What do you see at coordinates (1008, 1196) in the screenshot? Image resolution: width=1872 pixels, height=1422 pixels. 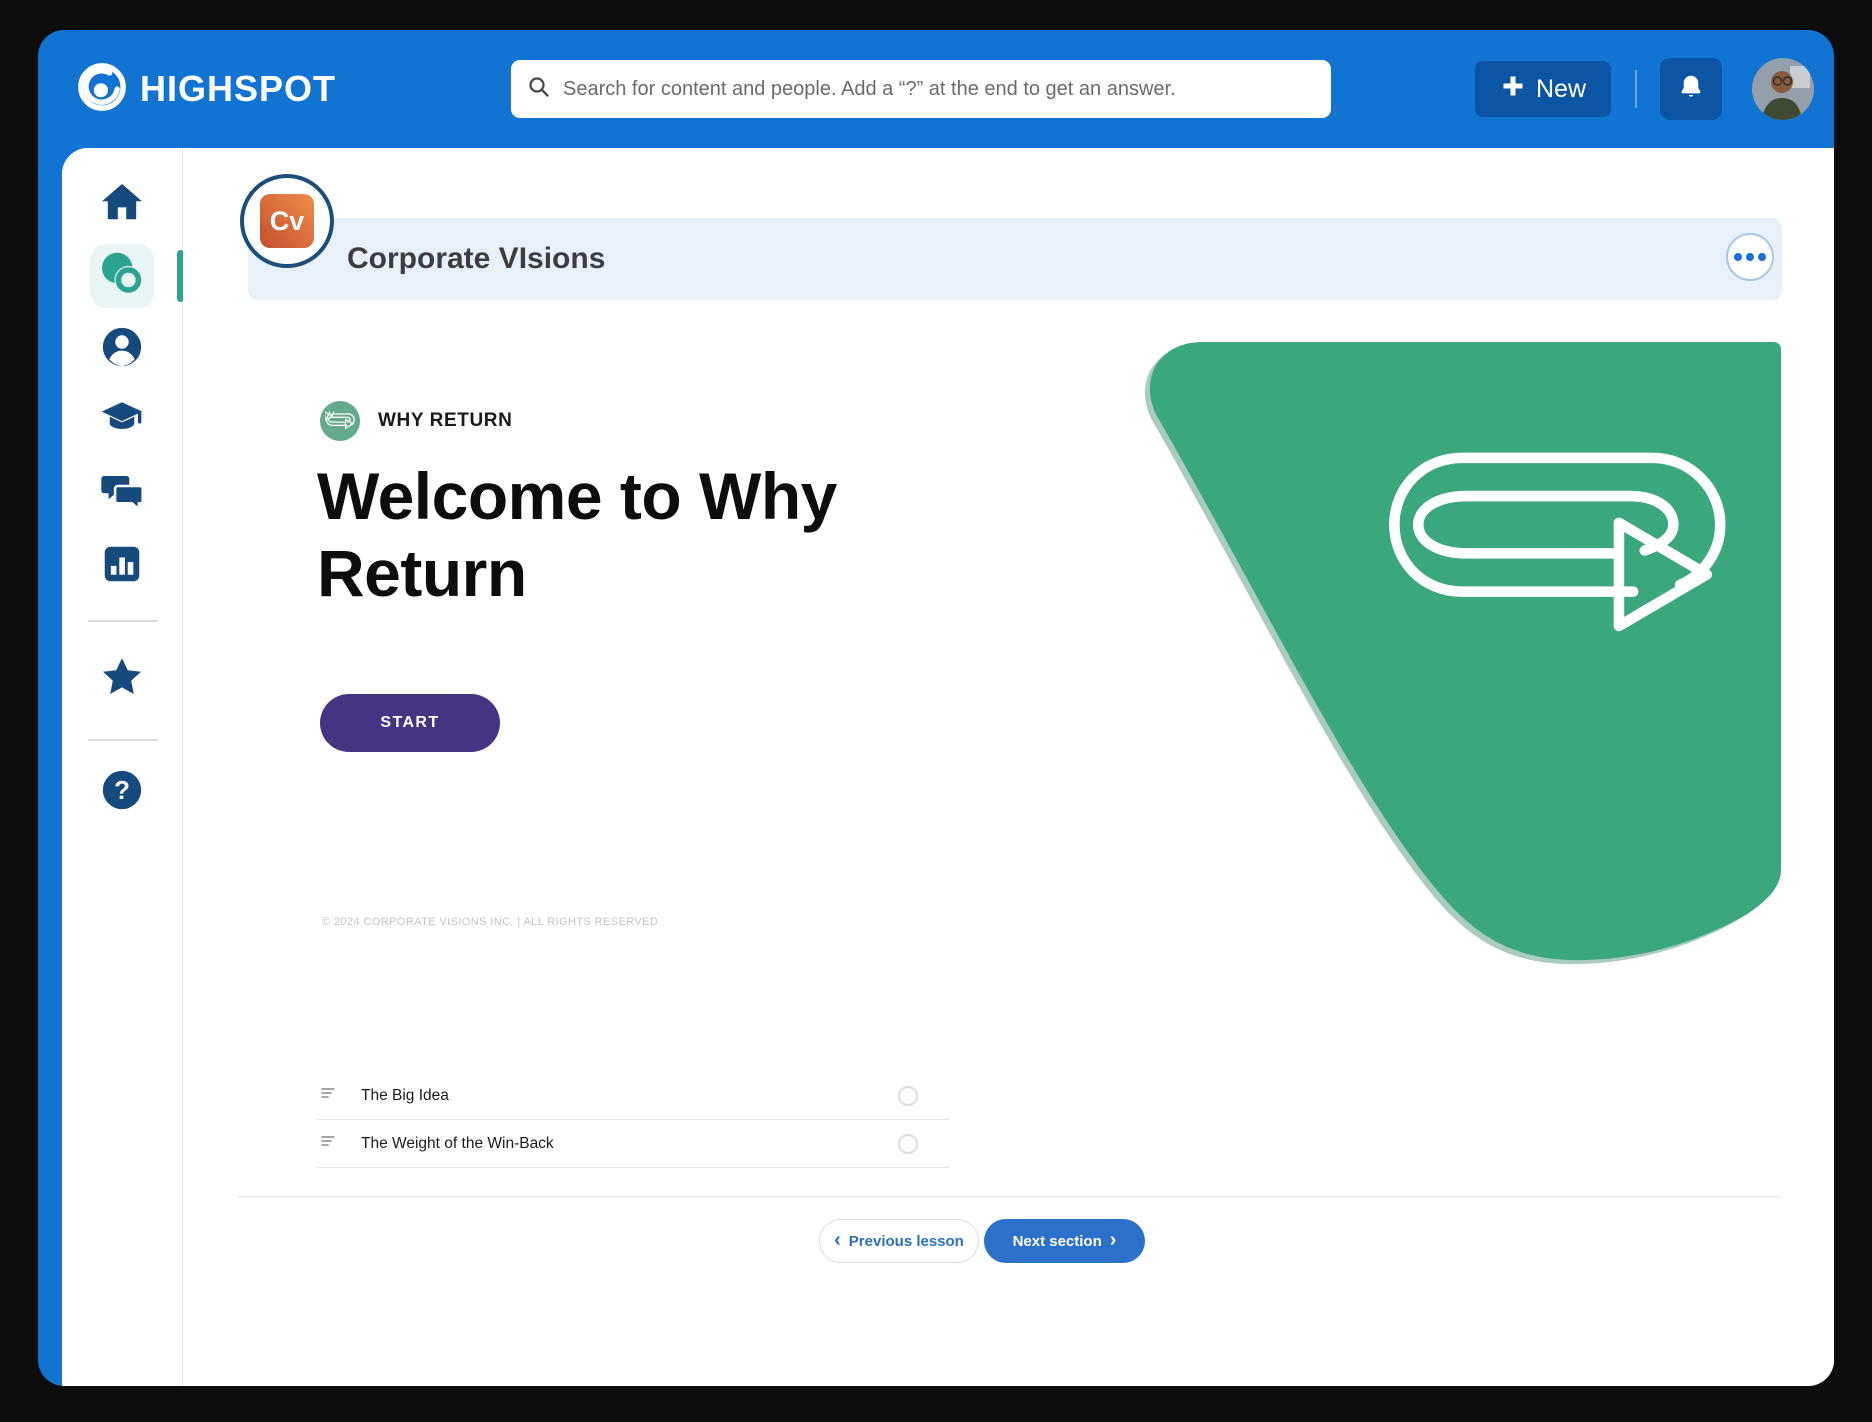 I see `footer-divider` at bounding box center [1008, 1196].